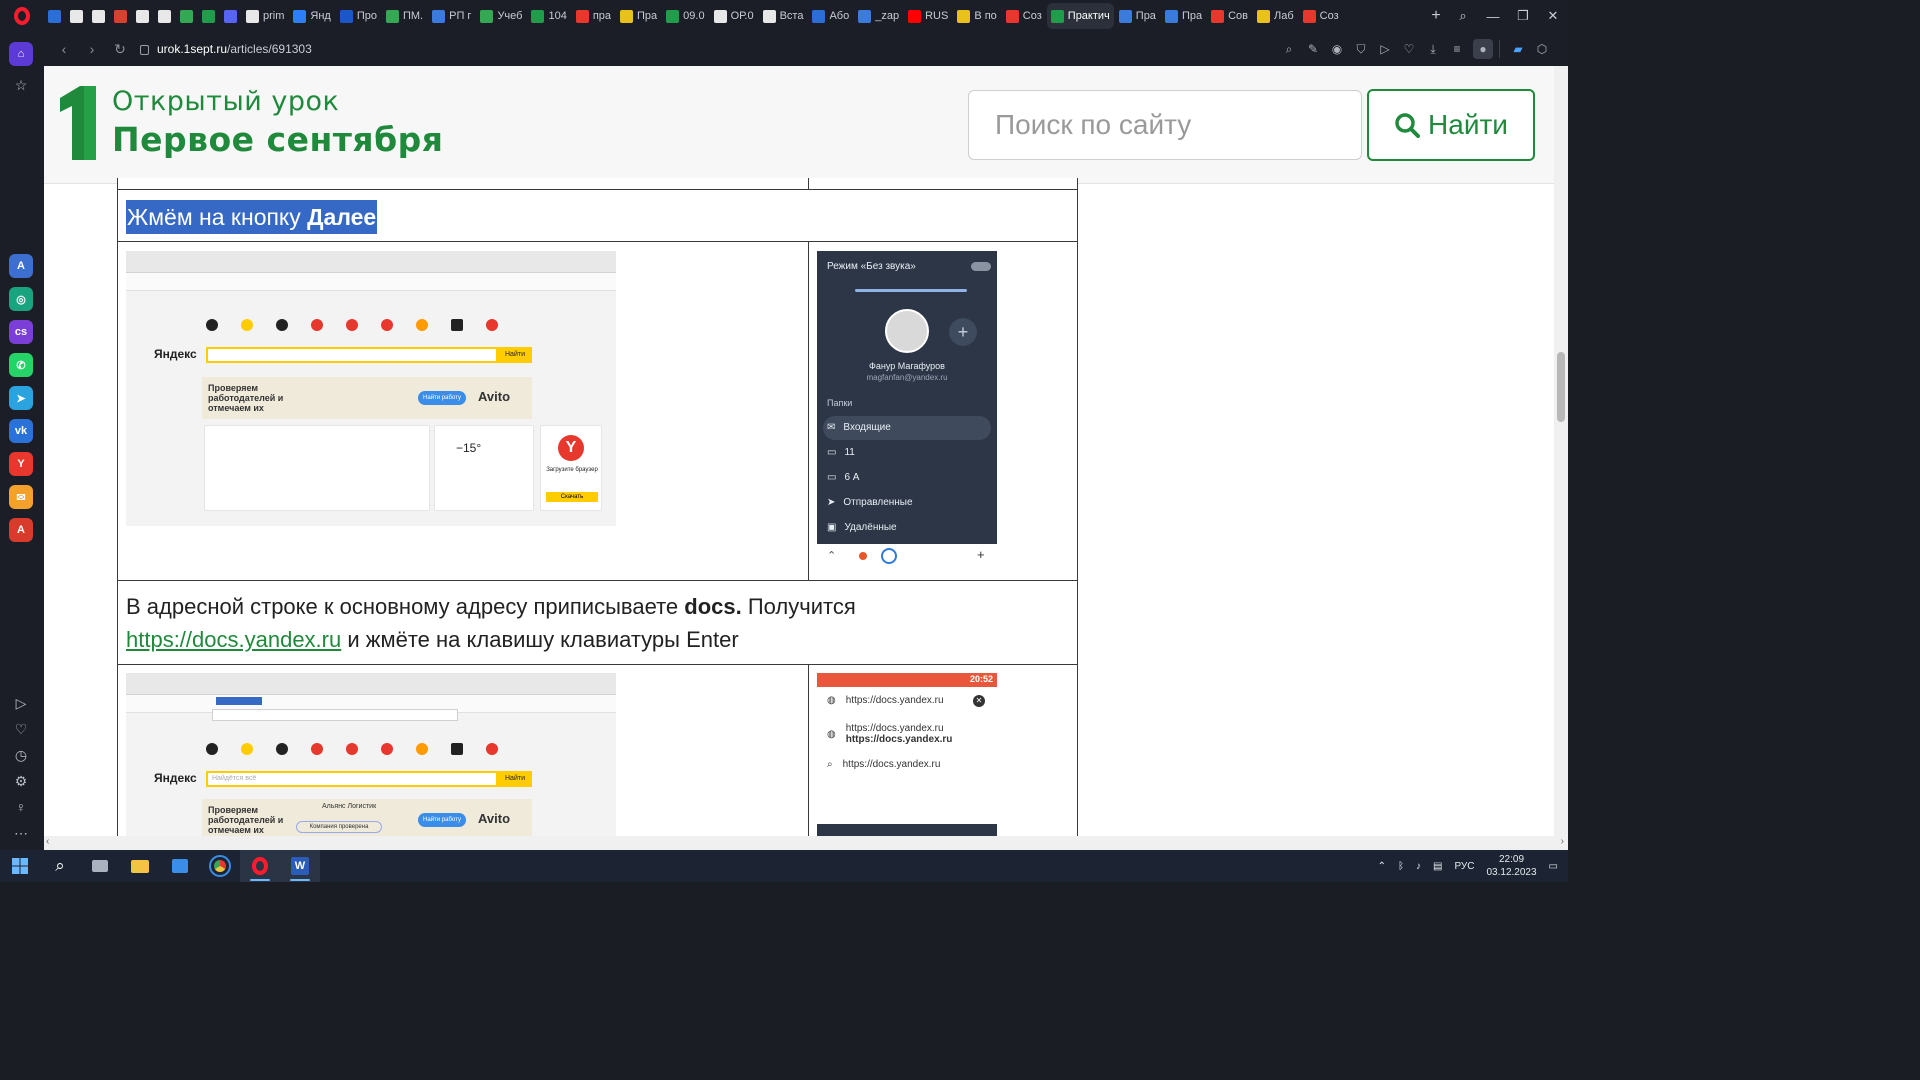  I want to click on history-icon: ◷, so click(21, 755).